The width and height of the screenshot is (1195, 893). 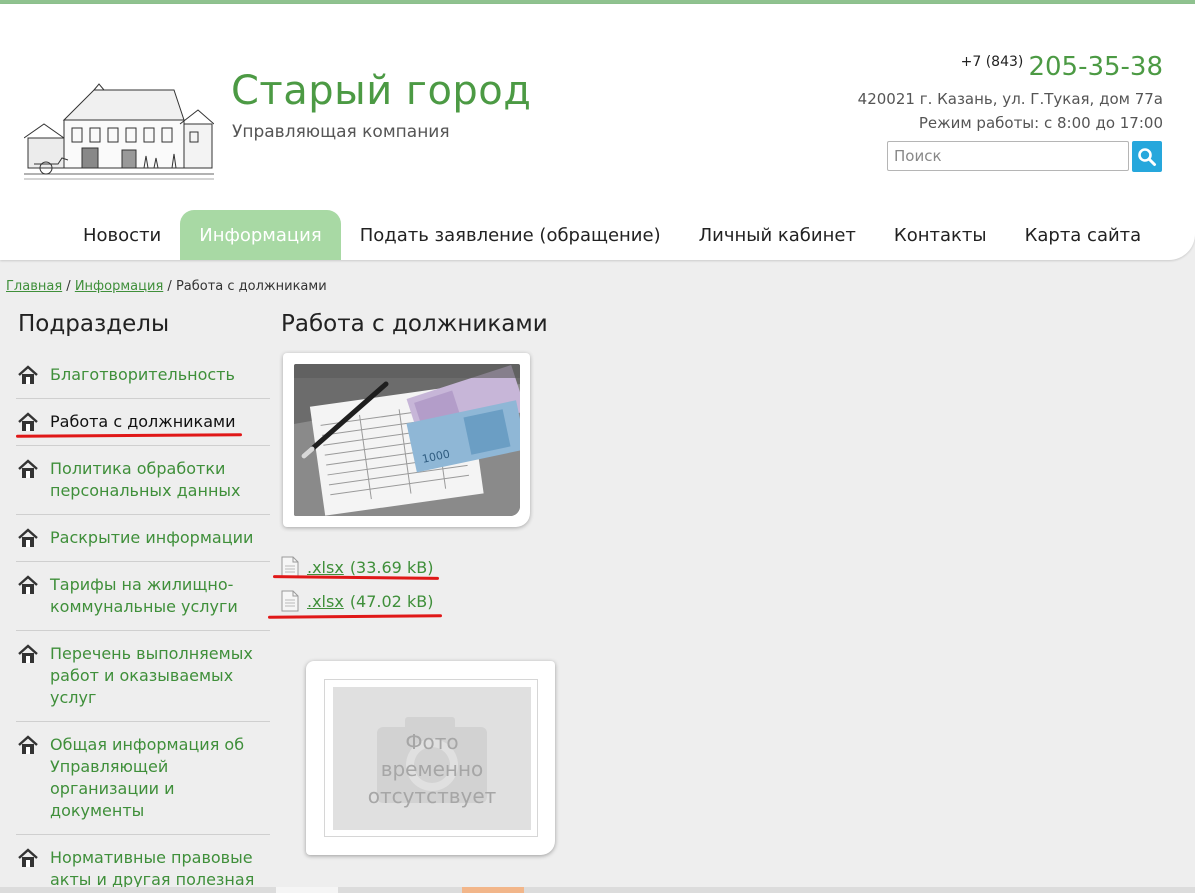 I want to click on nav-item-sitemap: Карта сайта, so click(x=1083, y=235).